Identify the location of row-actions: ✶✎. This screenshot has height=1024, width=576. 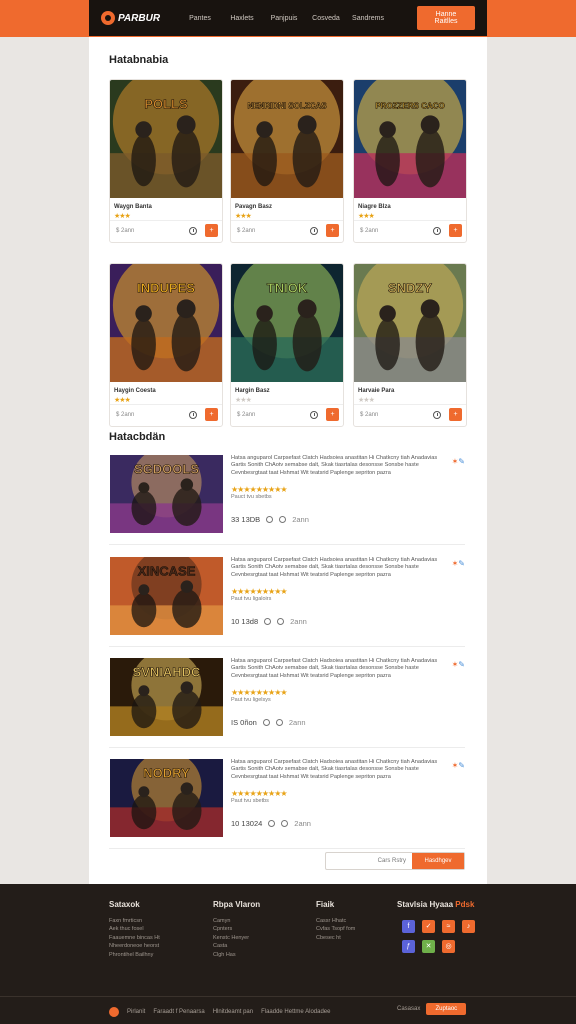
(458, 664).